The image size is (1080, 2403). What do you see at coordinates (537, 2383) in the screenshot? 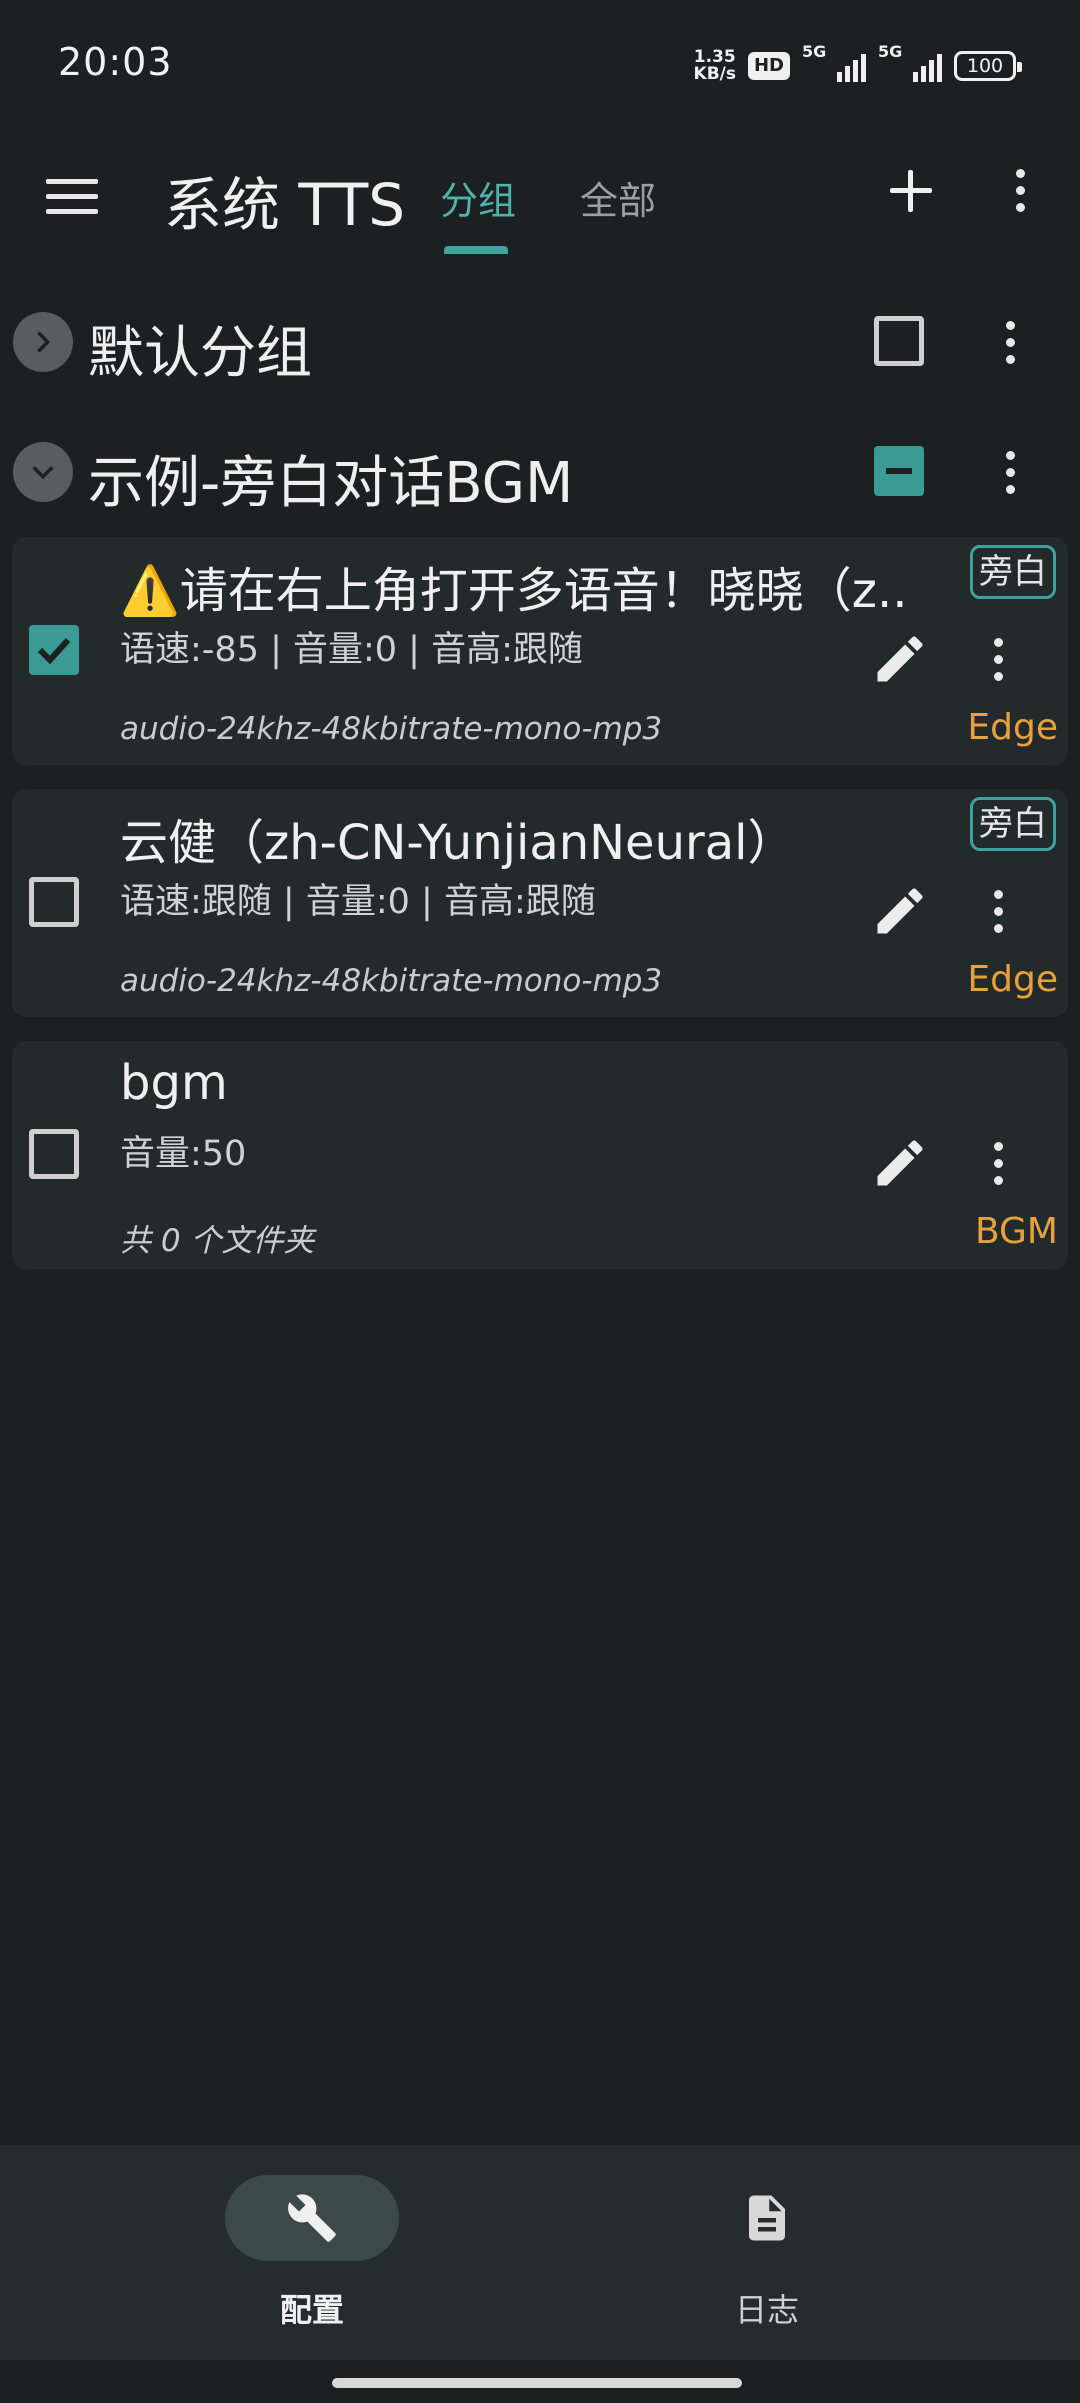
I see `gesture-bar` at bounding box center [537, 2383].